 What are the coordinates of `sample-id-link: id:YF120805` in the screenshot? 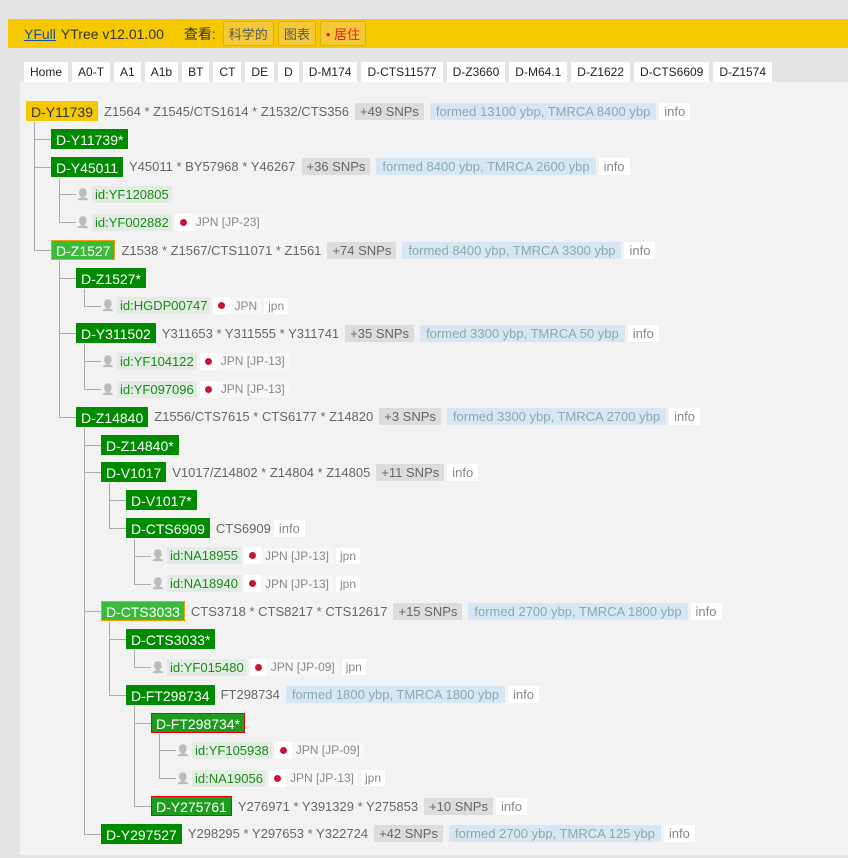 It's located at (132, 194).